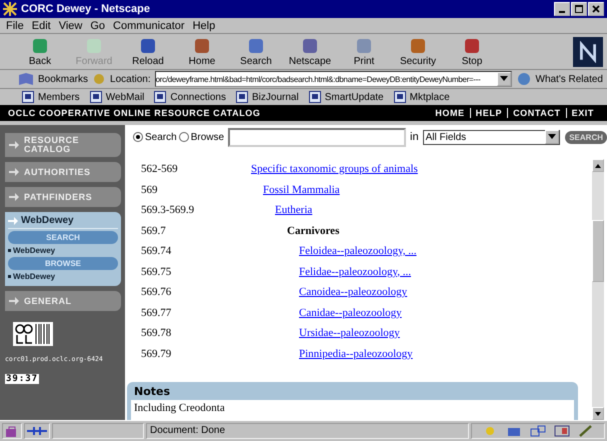 The image size is (607, 441). Describe the element at coordinates (160, 170) in the screenshot. I see `class-number: 562-569` at that location.